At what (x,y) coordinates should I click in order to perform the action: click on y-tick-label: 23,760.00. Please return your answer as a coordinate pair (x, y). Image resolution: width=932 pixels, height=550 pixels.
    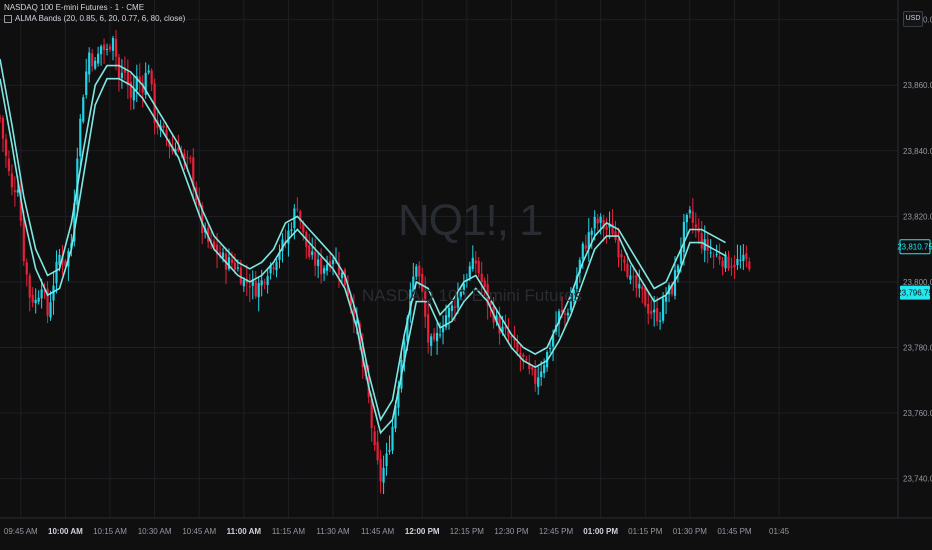
    Looking at the image, I should click on (917, 413).